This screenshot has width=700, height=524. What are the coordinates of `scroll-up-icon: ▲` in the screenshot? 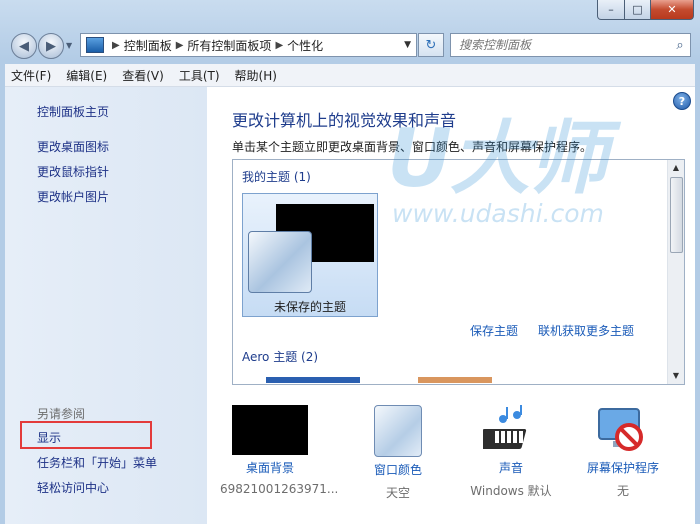 It's located at (676, 168).